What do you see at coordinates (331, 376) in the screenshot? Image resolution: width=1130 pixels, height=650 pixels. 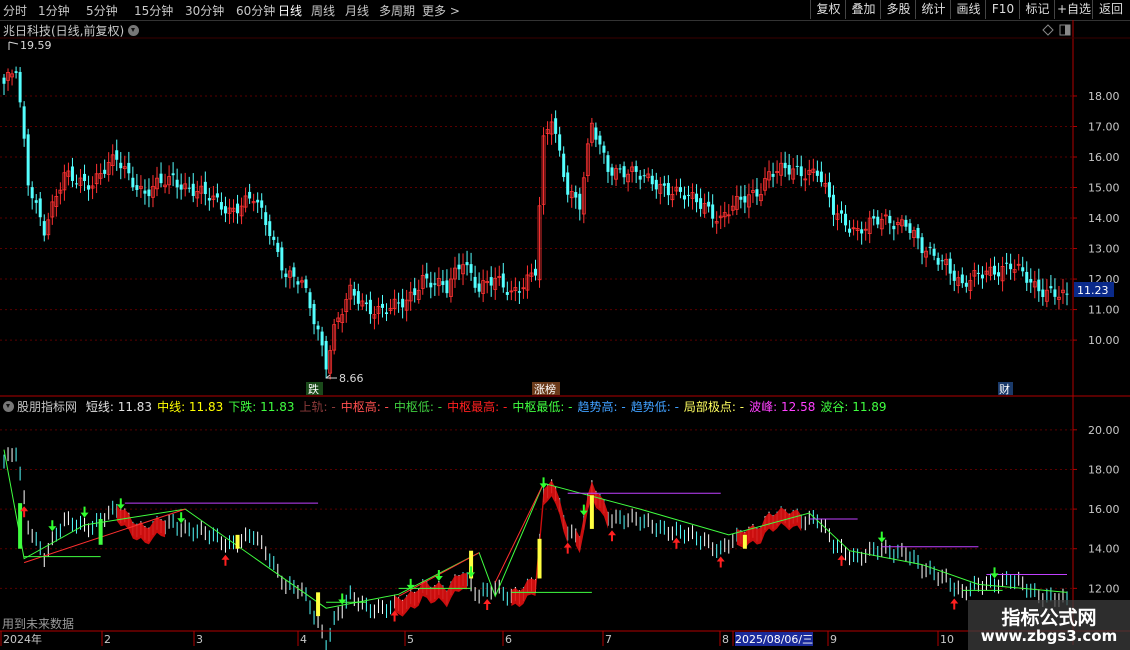 I see `low-pointer` at bounding box center [331, 376].